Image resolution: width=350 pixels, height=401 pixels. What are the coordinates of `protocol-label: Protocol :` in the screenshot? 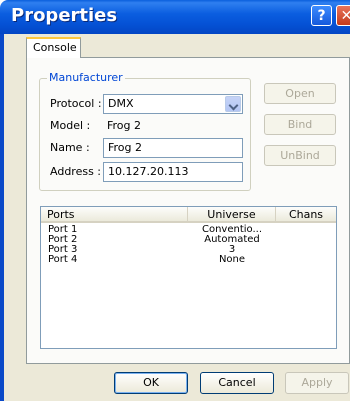 It's located at (76, 103).